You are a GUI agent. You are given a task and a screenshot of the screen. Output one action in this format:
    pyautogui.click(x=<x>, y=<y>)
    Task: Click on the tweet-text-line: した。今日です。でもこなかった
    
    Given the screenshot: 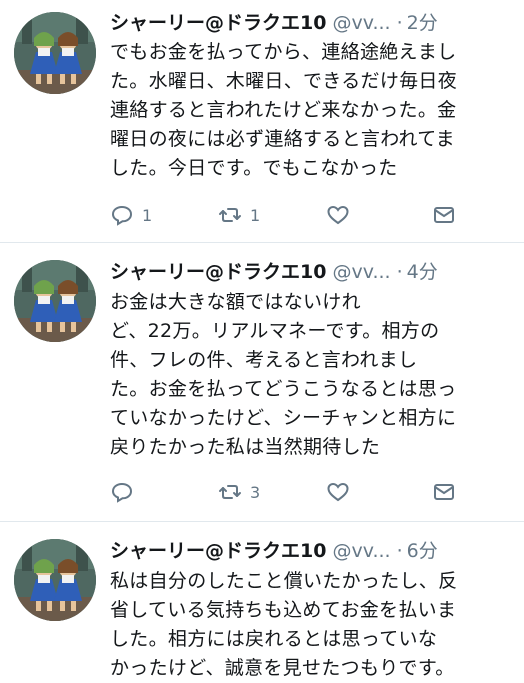 What is the action you would take?
    pyautogui.click(x=254, y=168)
    